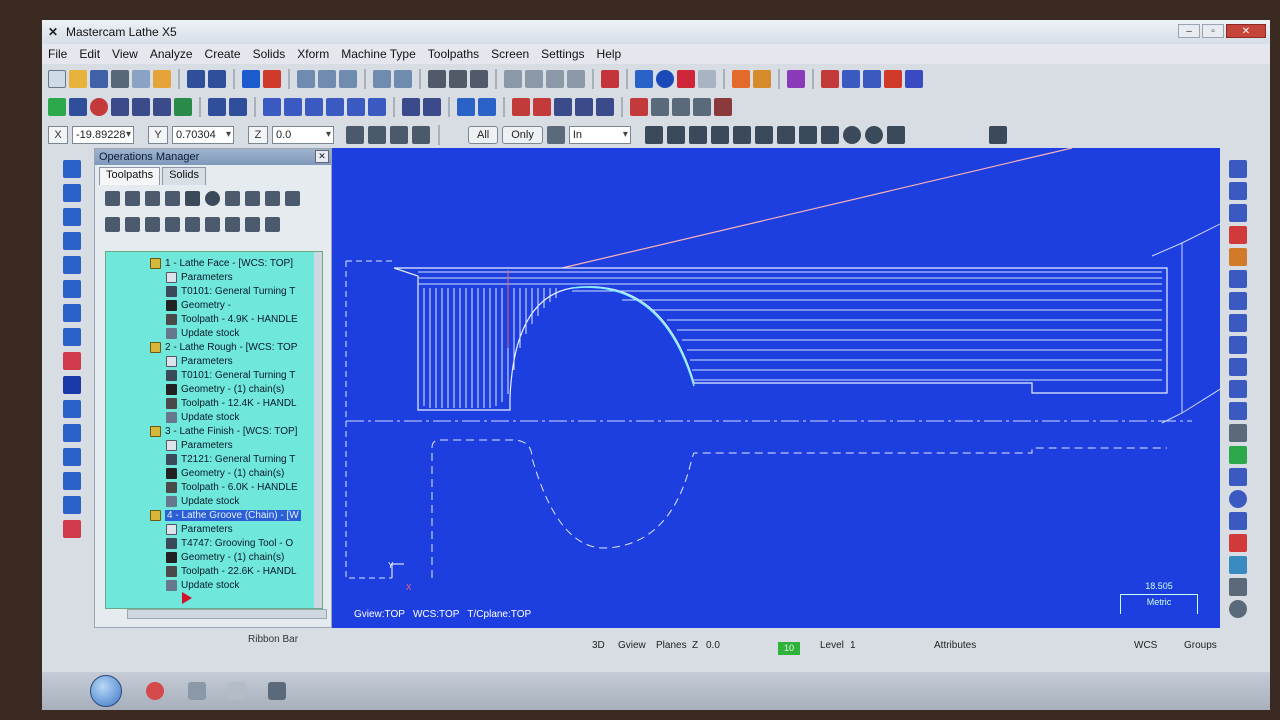 The image size is (1280, 720). I want to click on verify-selection-icon, so click(807, 135).